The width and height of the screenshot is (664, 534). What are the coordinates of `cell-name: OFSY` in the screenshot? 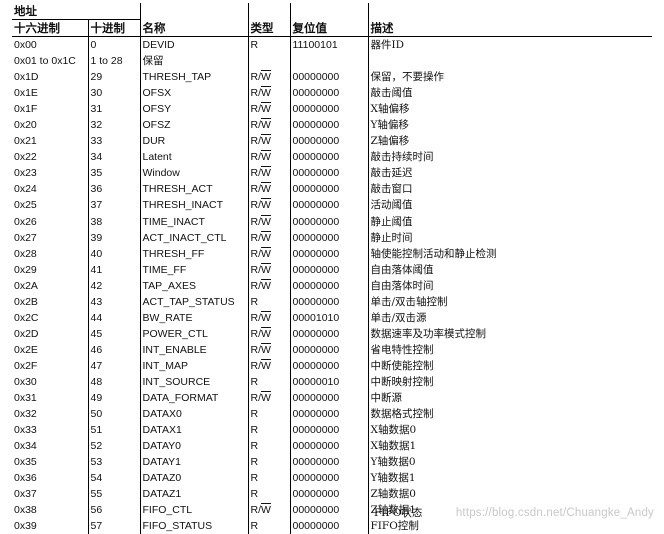 It's located at (194, 109).